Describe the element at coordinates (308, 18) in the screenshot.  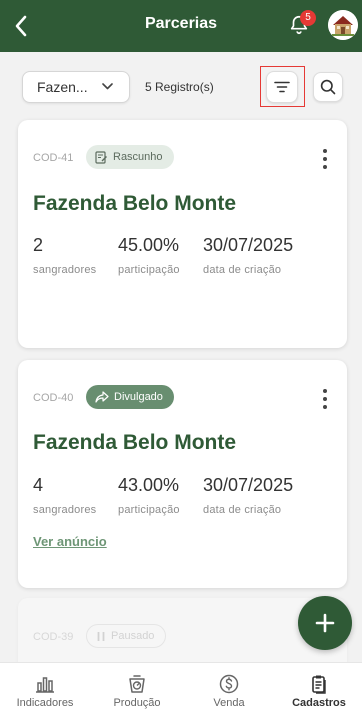
I see `notification-badge: 5` at that location.